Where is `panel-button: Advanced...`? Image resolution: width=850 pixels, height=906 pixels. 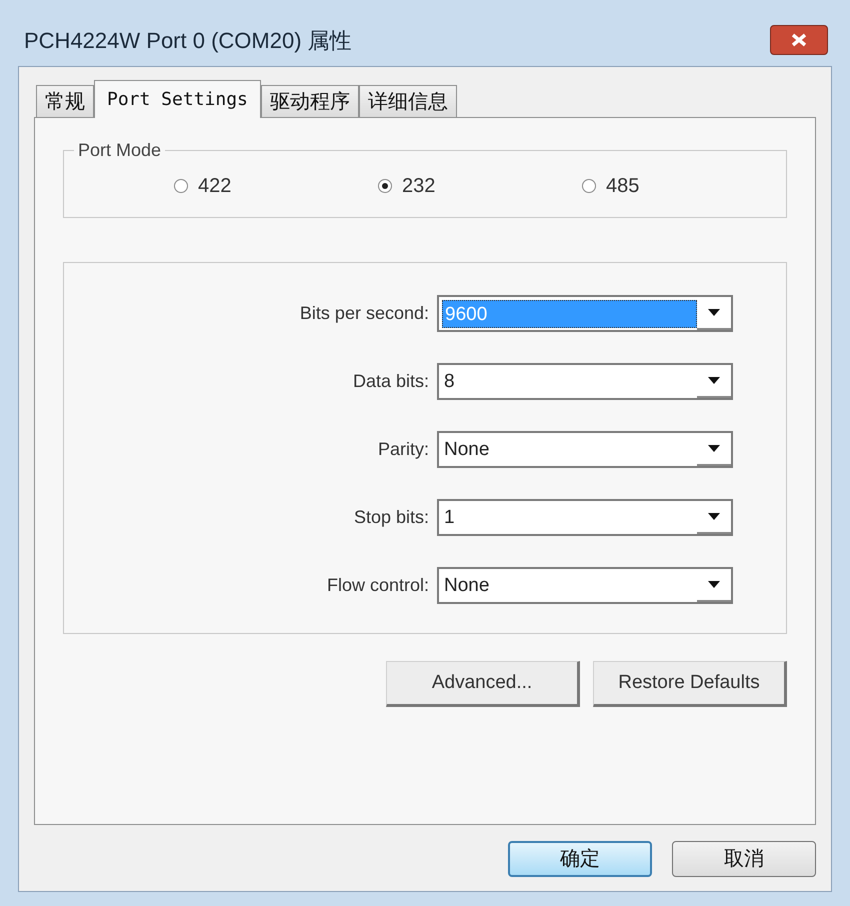 panel-button: Advanced... is located at coordinates (483, 684).